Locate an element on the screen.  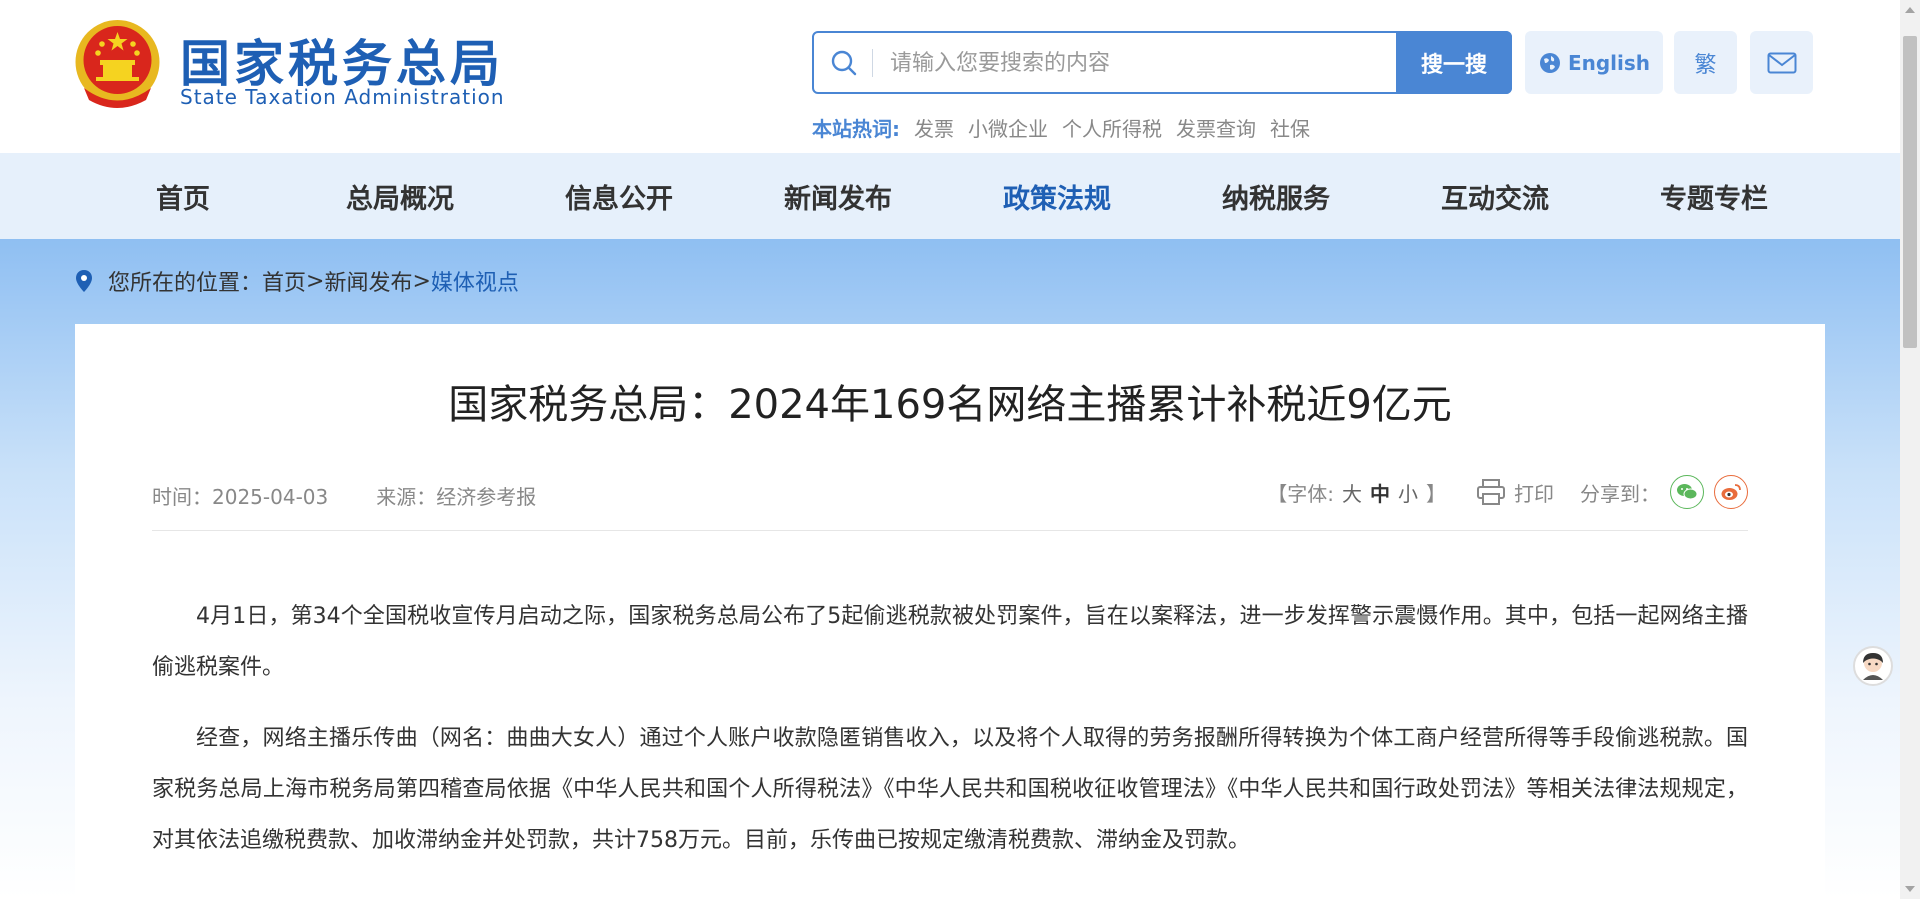
breadcrumb-prefix: 您所在的位置： is located at coordinates (185, 283).